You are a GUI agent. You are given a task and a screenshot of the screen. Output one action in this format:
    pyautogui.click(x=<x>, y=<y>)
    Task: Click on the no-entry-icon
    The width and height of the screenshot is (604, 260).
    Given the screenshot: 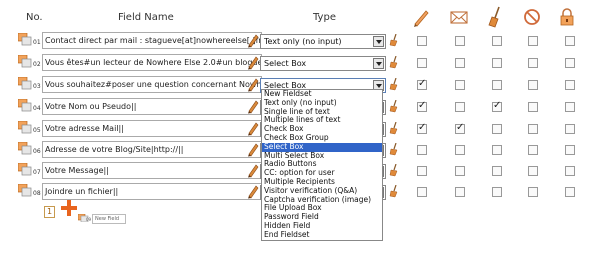 What is the action you would take?
    pyautogui.click(x=532, y=17)
    